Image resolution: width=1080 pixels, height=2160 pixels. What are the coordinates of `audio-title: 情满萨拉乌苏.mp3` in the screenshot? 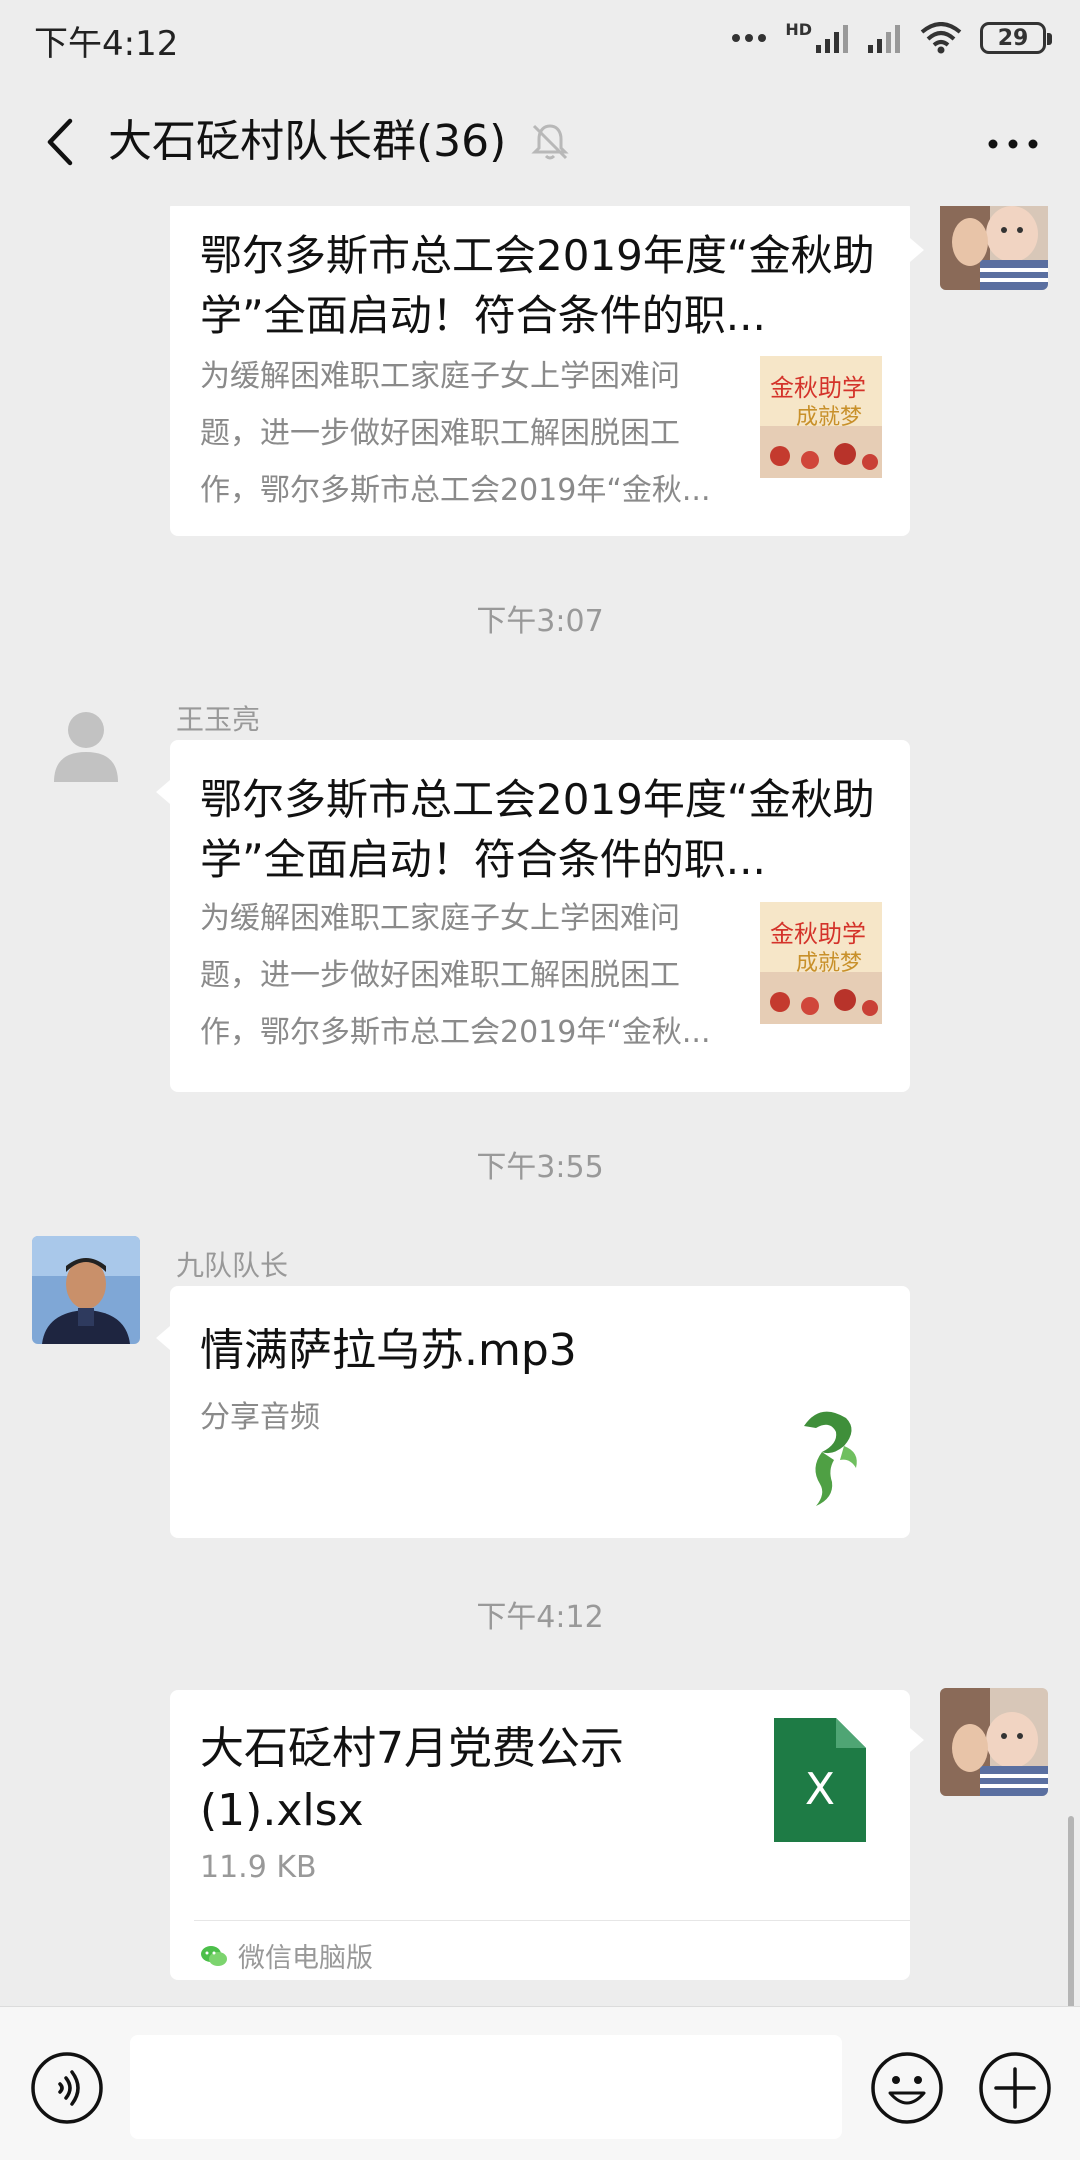 It's located at (388, 1350).